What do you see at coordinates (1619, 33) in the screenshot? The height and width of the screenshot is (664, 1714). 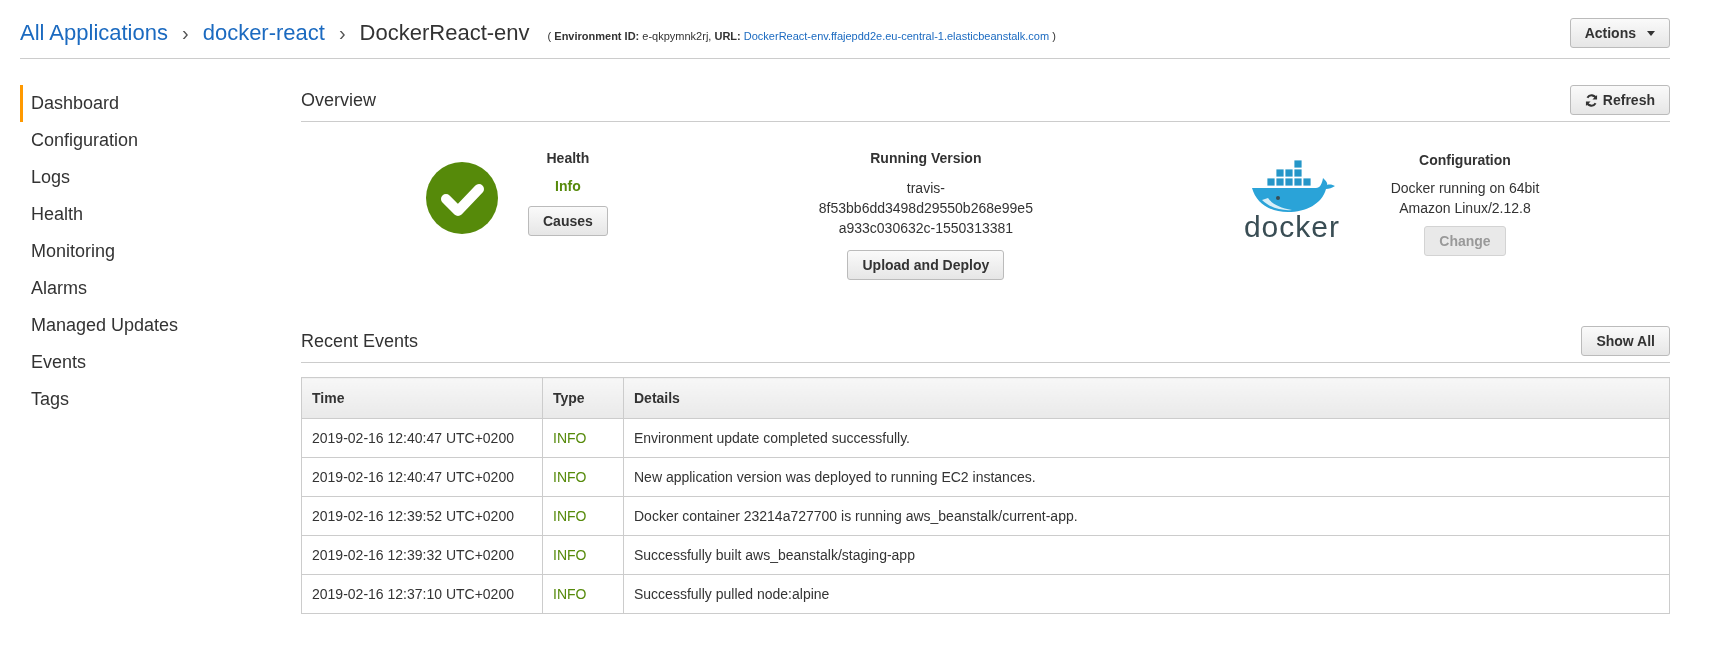 I see `actions-button: Actions` at bounding box center [1619, 33].